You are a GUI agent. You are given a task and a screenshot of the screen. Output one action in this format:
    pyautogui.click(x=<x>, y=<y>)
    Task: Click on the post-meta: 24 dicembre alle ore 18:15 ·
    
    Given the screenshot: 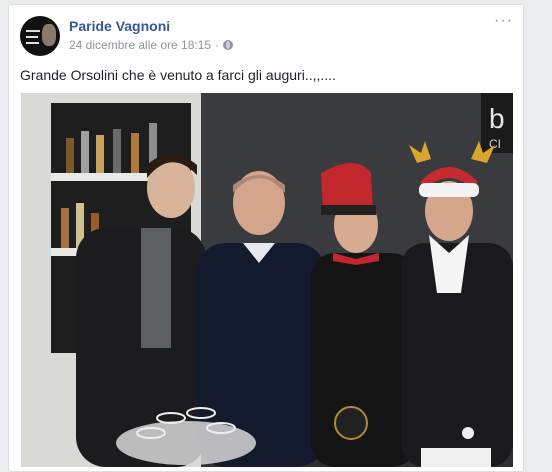 What is the action you would take?
    pyautogui.click(x=151, y=45)
    